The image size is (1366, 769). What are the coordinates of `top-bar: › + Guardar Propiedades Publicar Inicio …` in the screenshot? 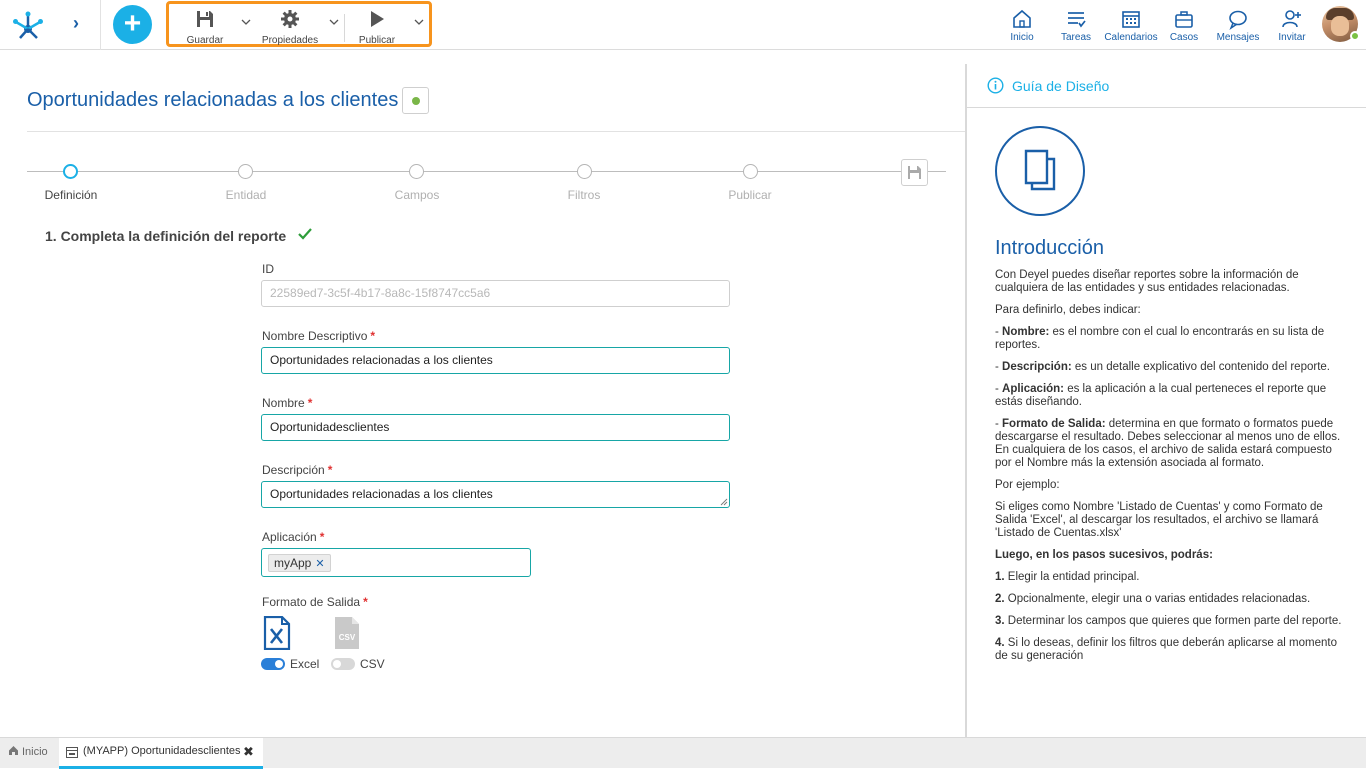 It's located at (683, 25).